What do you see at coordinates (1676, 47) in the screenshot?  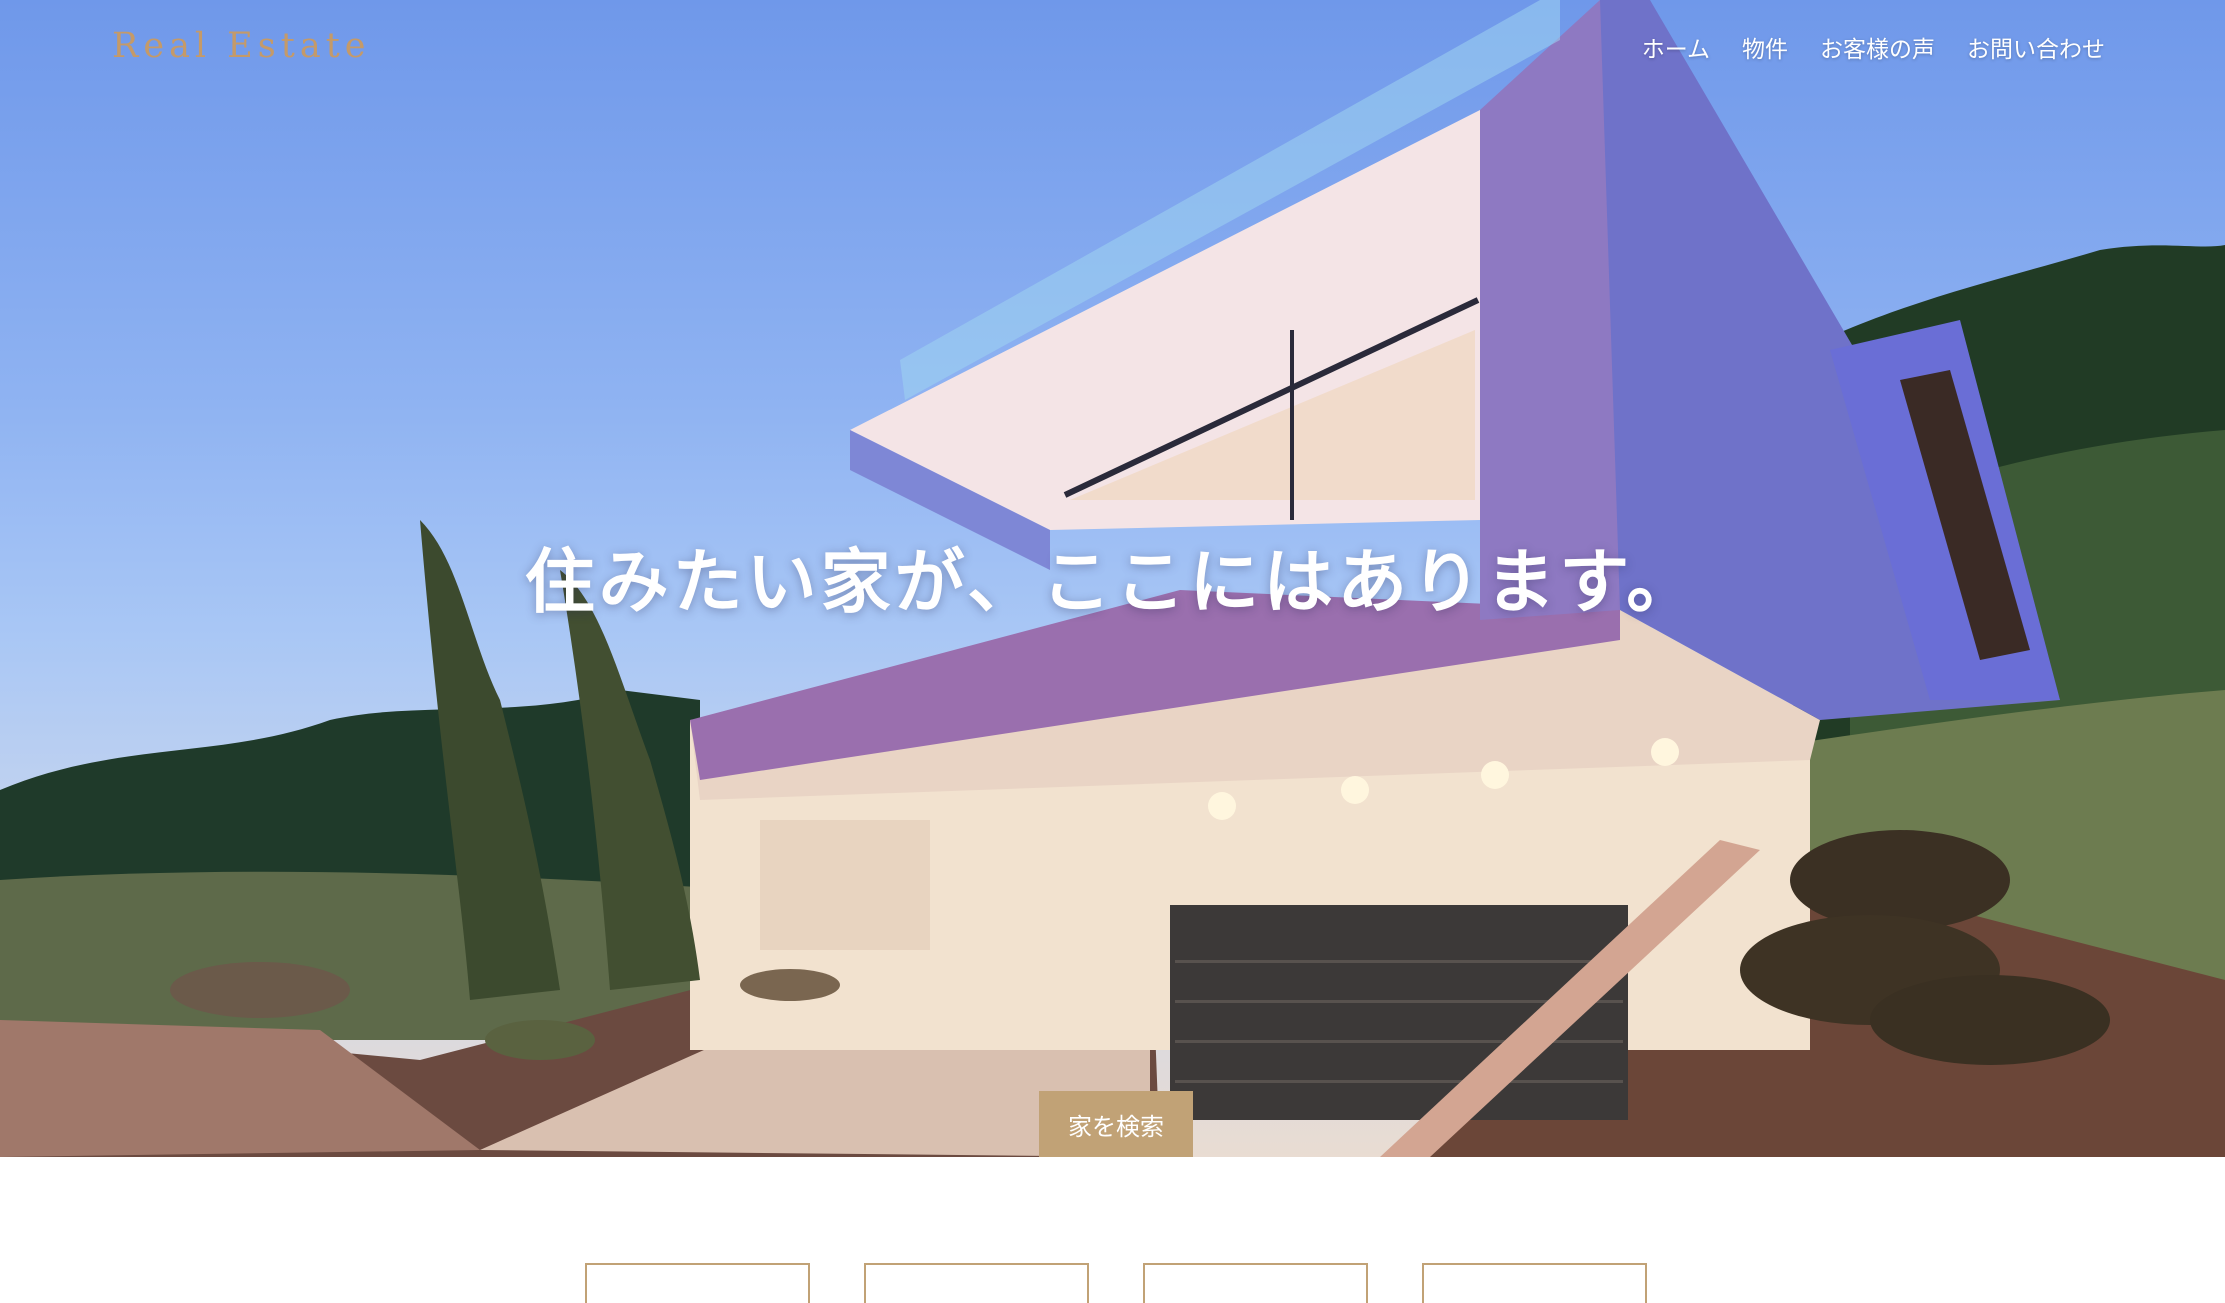 I see `nav-link-home: ホーム` at bounding box center [1676, 47].